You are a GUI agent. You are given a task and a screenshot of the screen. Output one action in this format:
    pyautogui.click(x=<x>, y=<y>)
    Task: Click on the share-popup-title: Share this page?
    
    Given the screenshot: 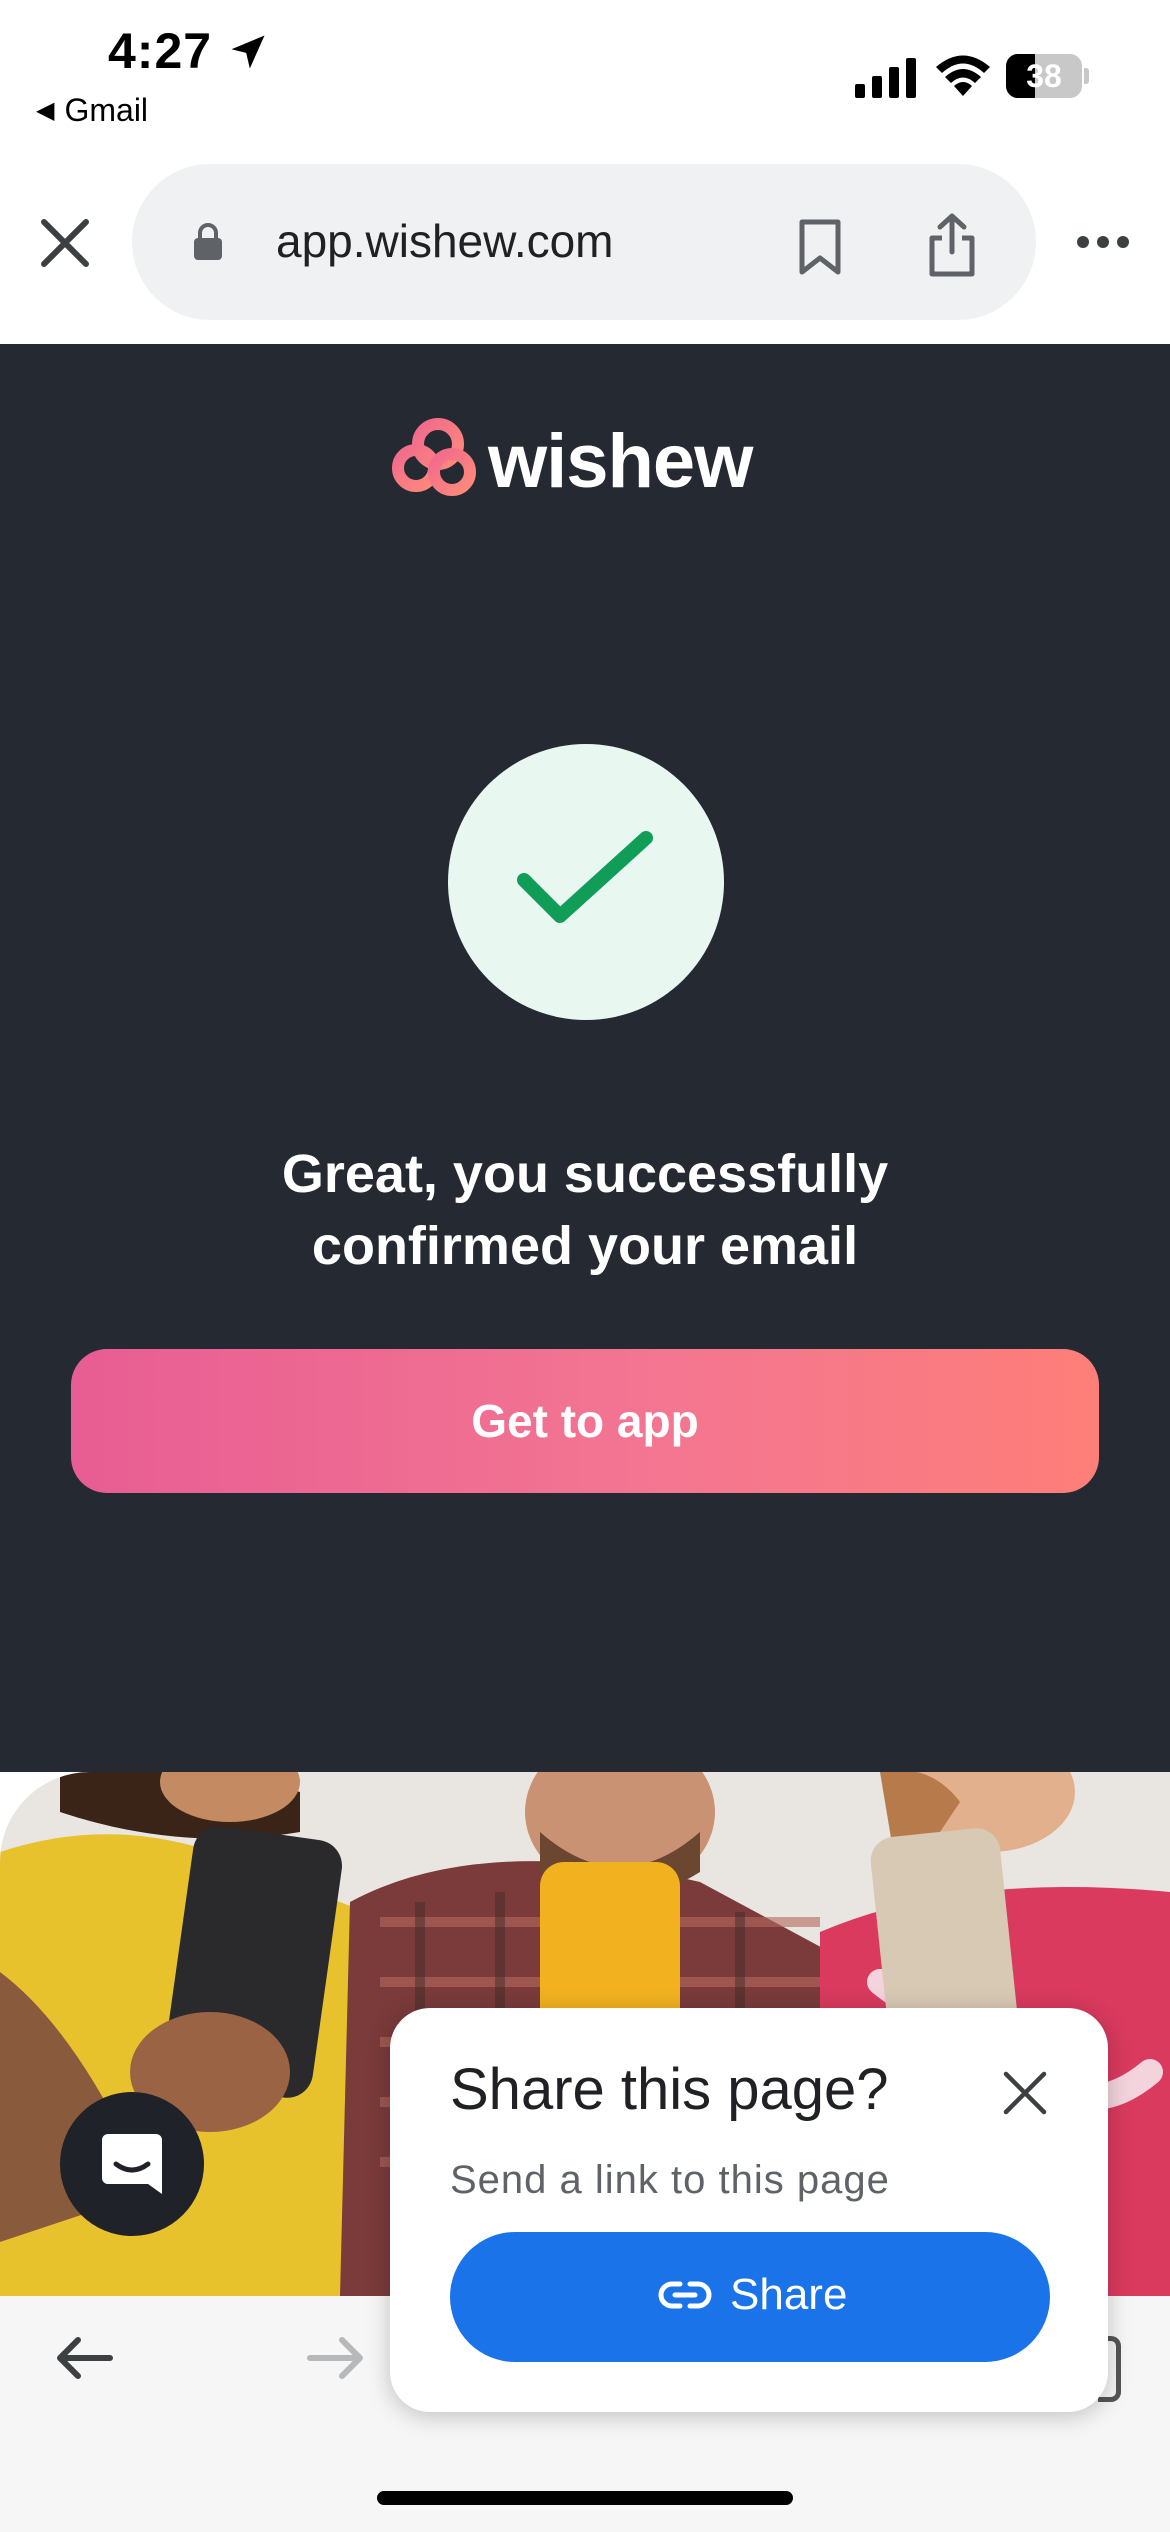 What is the action you would take?
    pyautogui.click(x=669, y=2089)
    